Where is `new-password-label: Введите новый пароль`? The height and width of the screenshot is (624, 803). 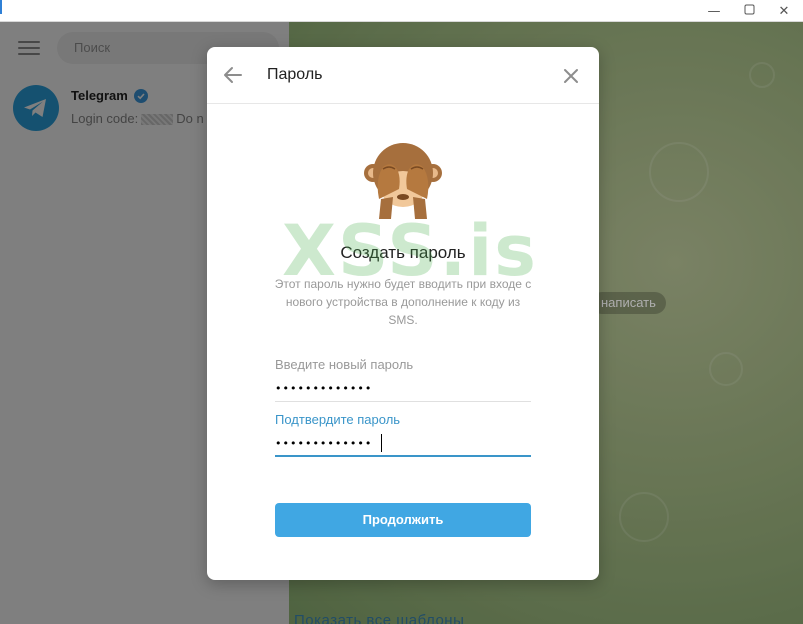 new-password-label: Введите новый пароль is located at coordinates (344, 364).